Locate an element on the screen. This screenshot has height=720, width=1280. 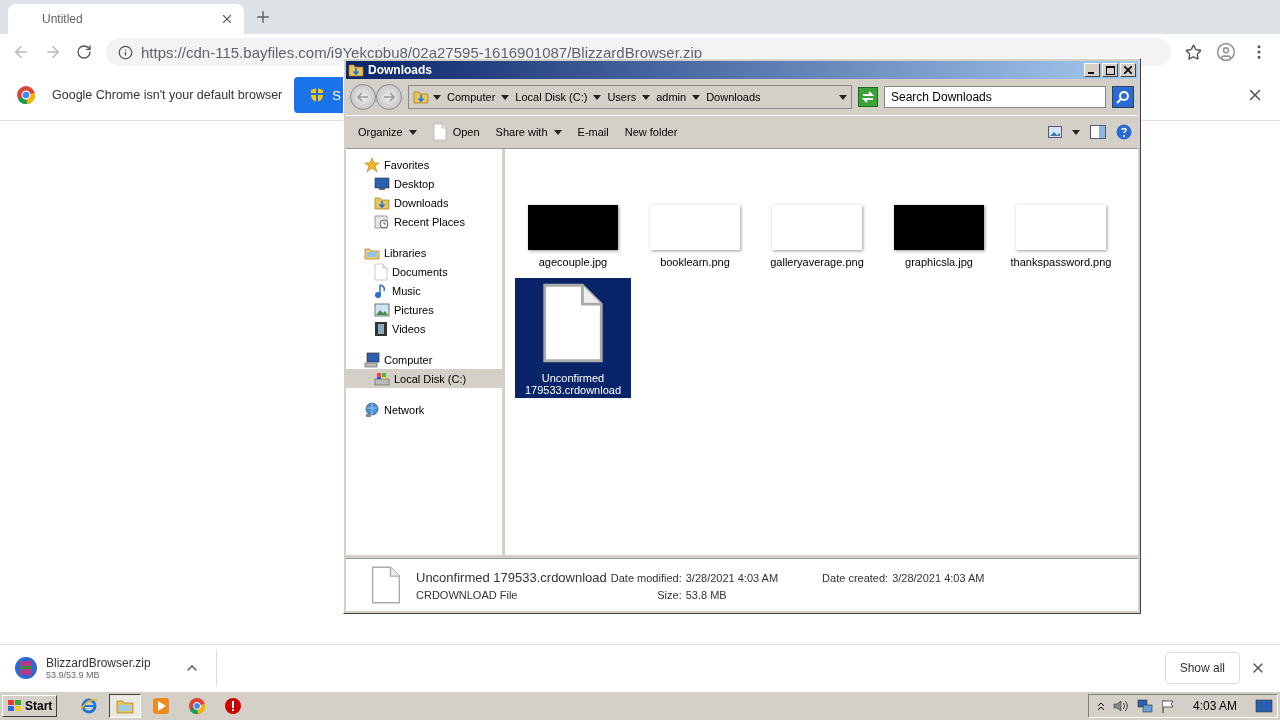
details-label: Size: is located at coordinates (669, 594).